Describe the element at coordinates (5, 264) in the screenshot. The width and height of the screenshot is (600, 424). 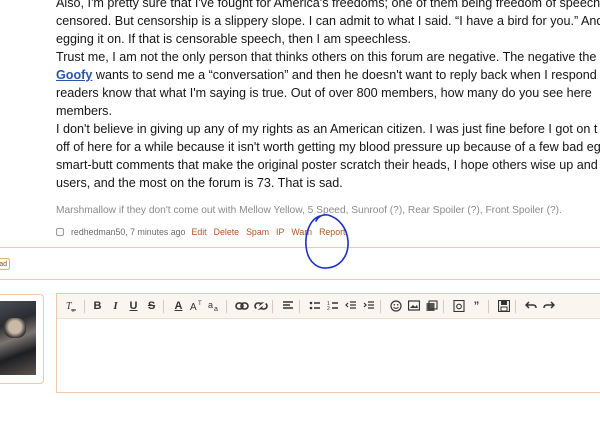
I see `left-tag: ad` at that location.